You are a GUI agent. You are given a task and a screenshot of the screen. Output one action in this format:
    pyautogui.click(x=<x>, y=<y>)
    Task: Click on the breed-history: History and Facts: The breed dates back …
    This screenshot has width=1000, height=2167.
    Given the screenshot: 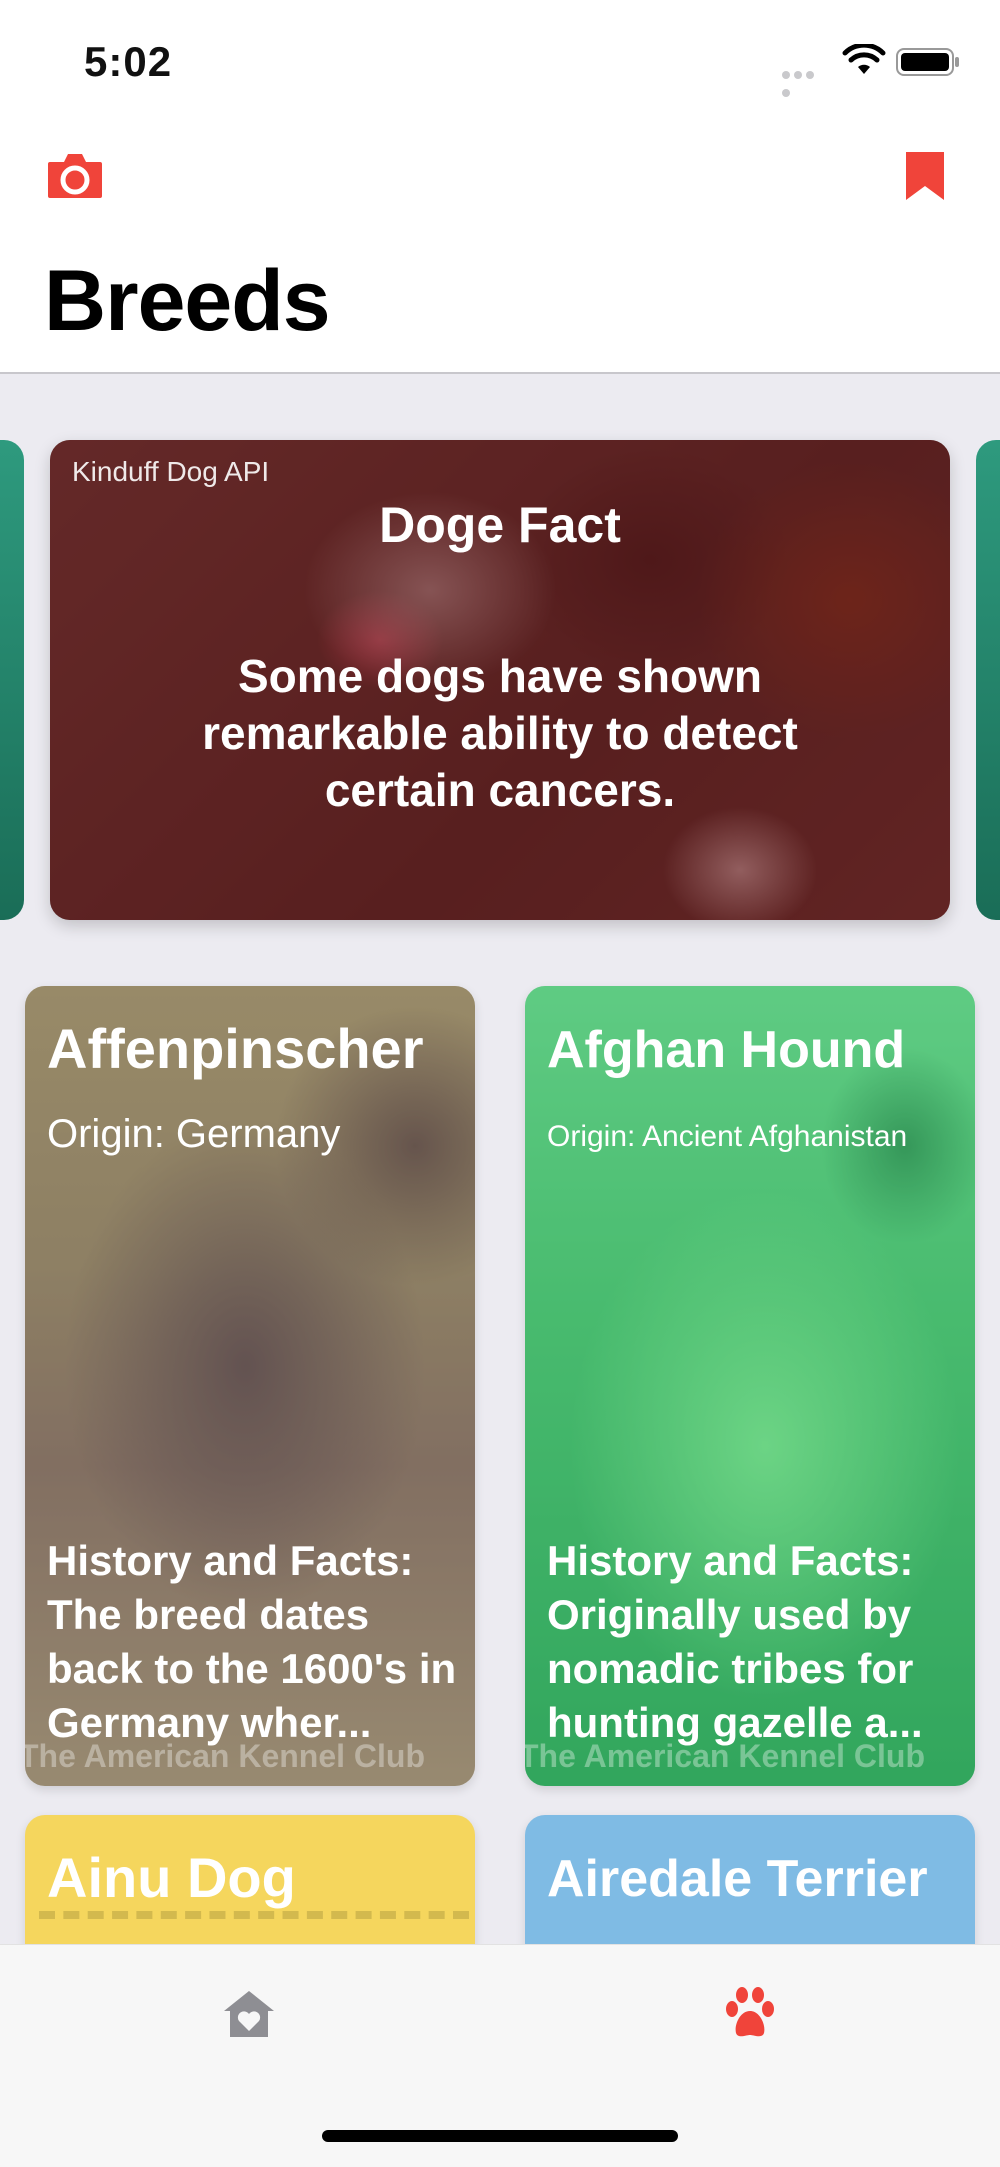 What is the action you would take?
    pyautogui.click(x=252, y=1641)
    